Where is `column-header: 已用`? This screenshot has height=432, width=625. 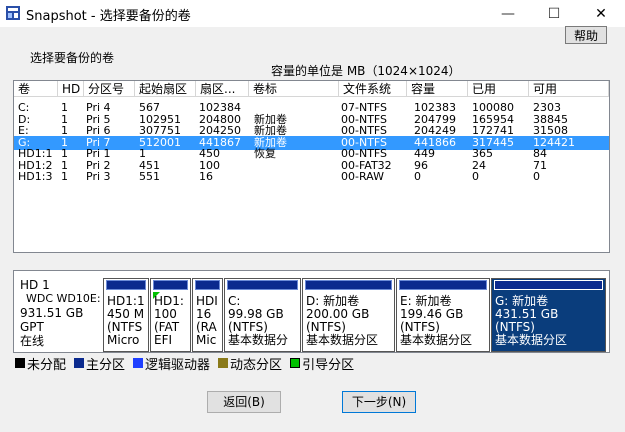
column-header: 已用 is located at coordinates (498, 89).